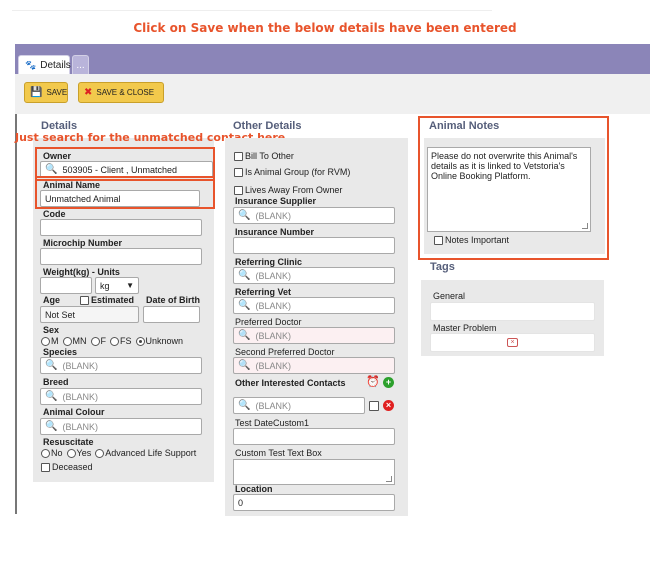 Image resolution: width=650 pixels, height=561 pixels. I want to click on remove-contact-icon: ×, so click(388, 405).